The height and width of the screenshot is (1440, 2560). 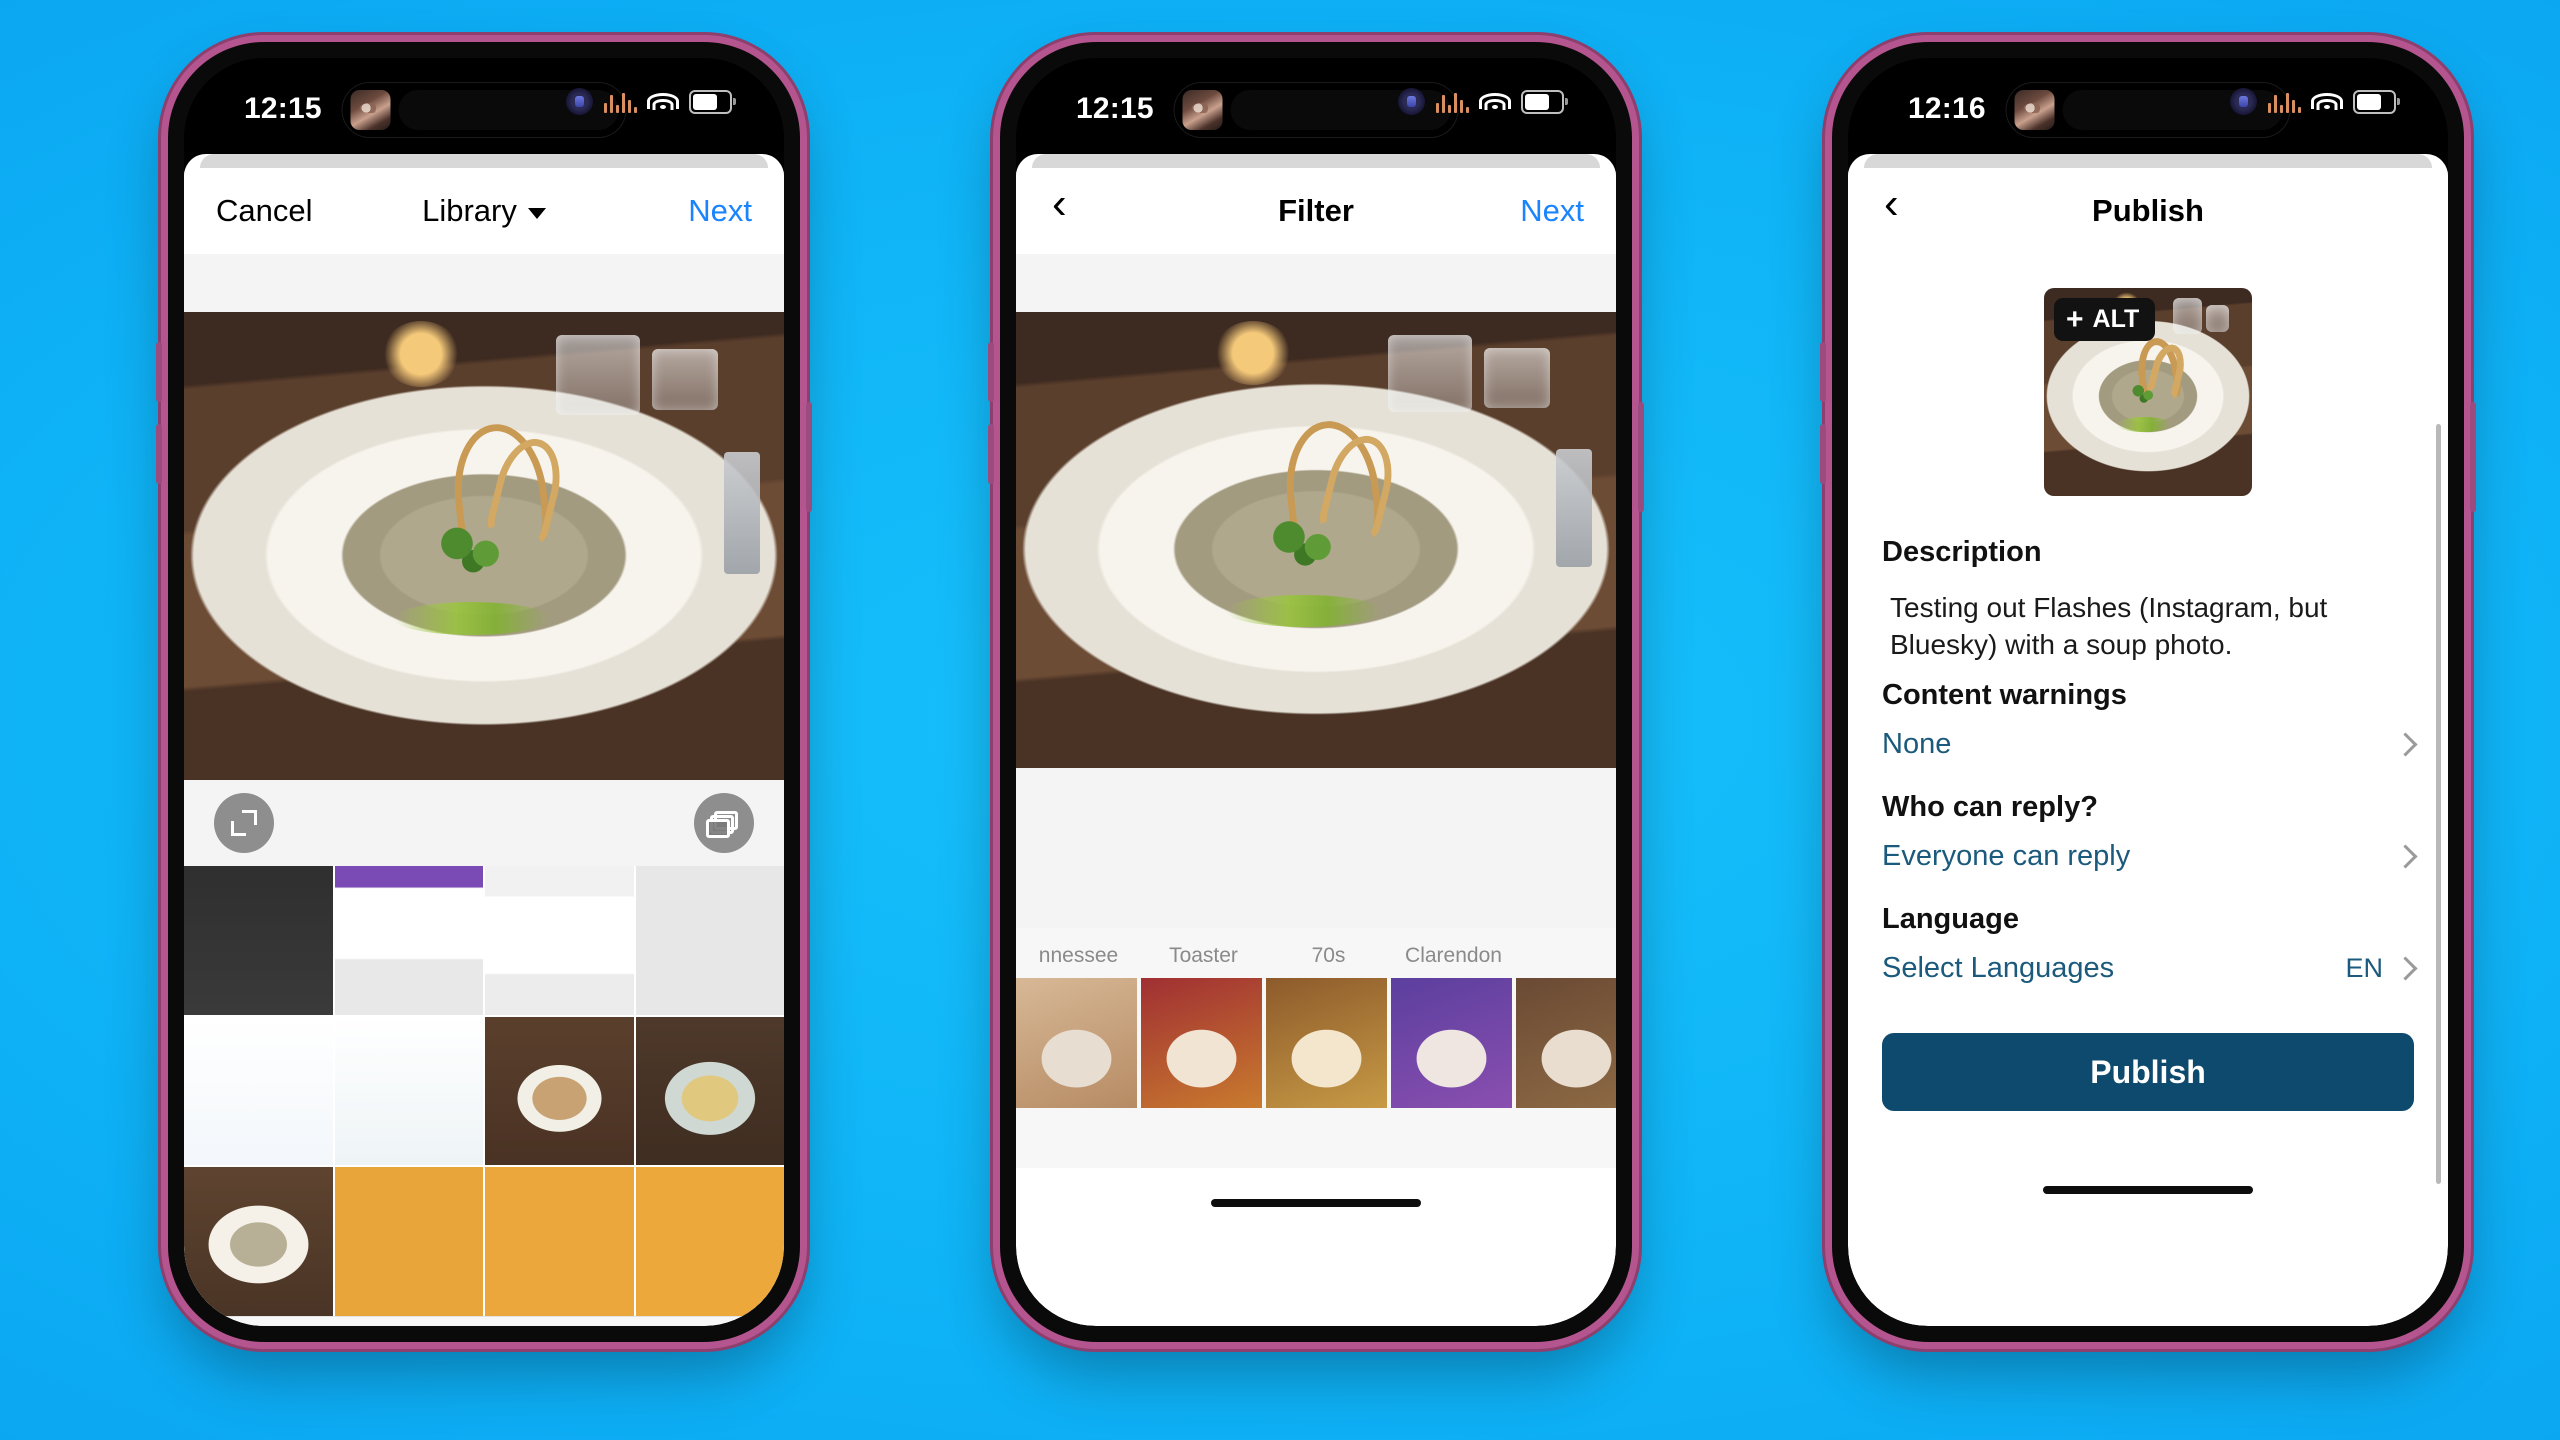 What do you see at coordinates (1947, 108) in the screenshot?
I see `status-time: 12:16` at bounding box center [1947, 108].